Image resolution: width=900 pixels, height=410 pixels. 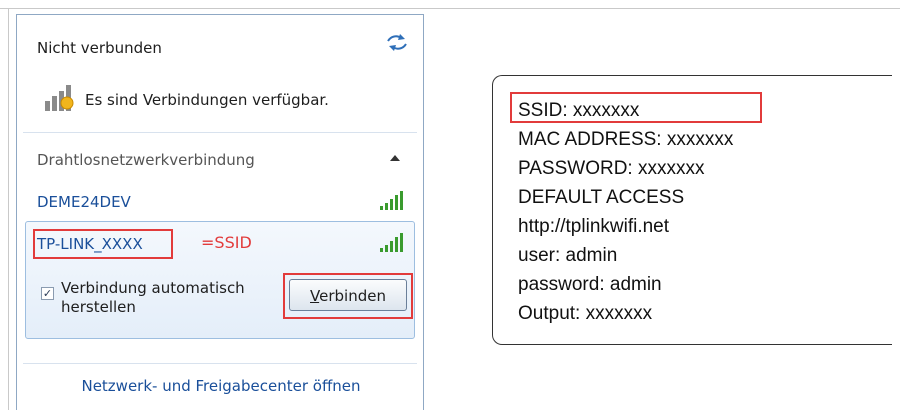 What do you see at coordinates (601, 197) in the screenshot?
I see `info-line-default-access: DEFAULT ACCESS` at bounding box center [601, 197].